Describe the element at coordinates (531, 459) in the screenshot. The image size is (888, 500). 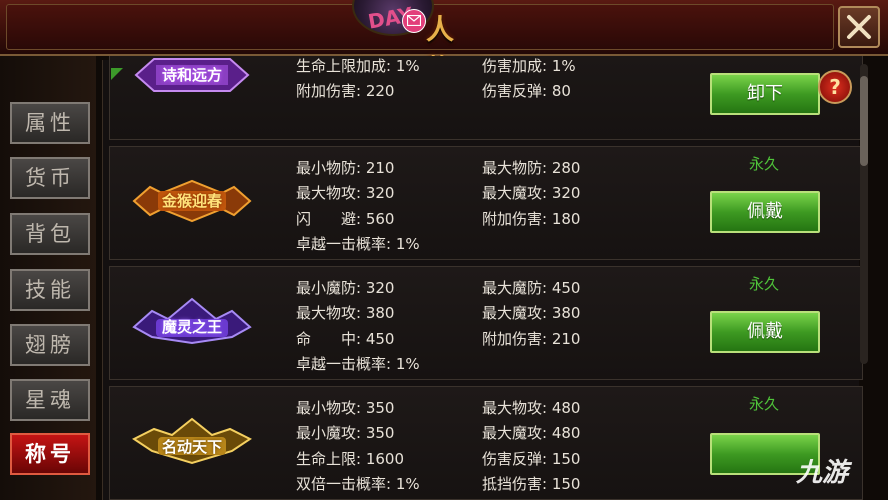
I see `stat-text: 伤害反弹: 150` at that location.